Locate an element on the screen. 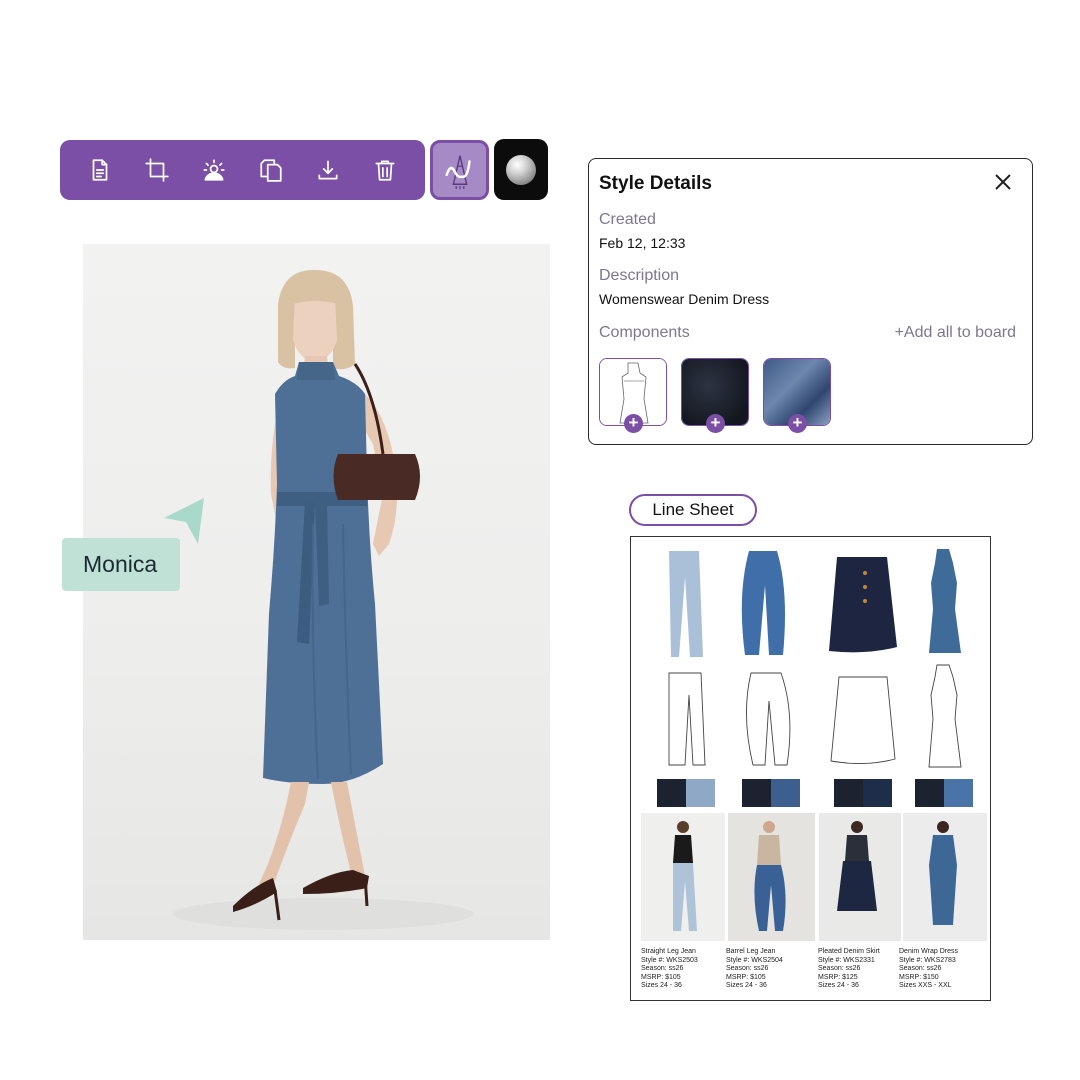  crop-icon is located at coordinates (157, 170).